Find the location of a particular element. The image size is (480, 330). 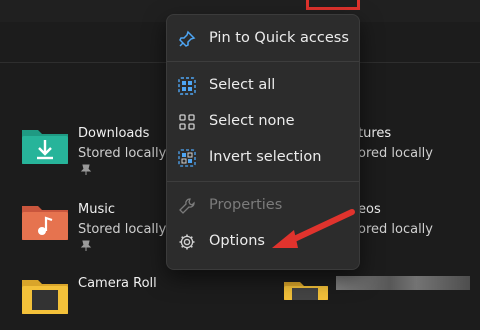

folder-item-downloads: Downloads Stored locally is located at coordinates (100, 152).